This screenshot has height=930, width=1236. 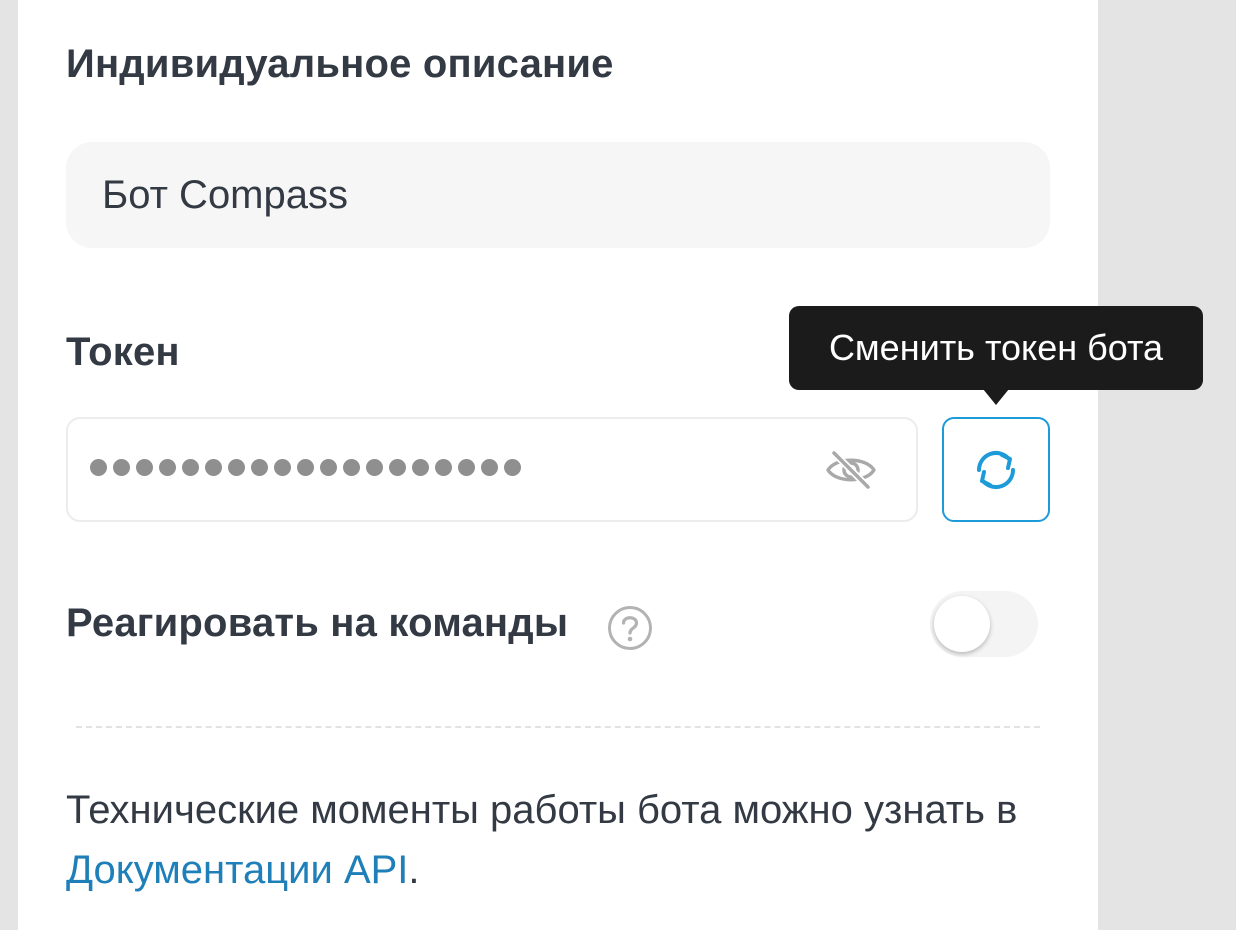 What do you see at coordinates (225, 194) in the screenshot?
I see `description-value: Бот Compass` at bounding box center [225, 194].